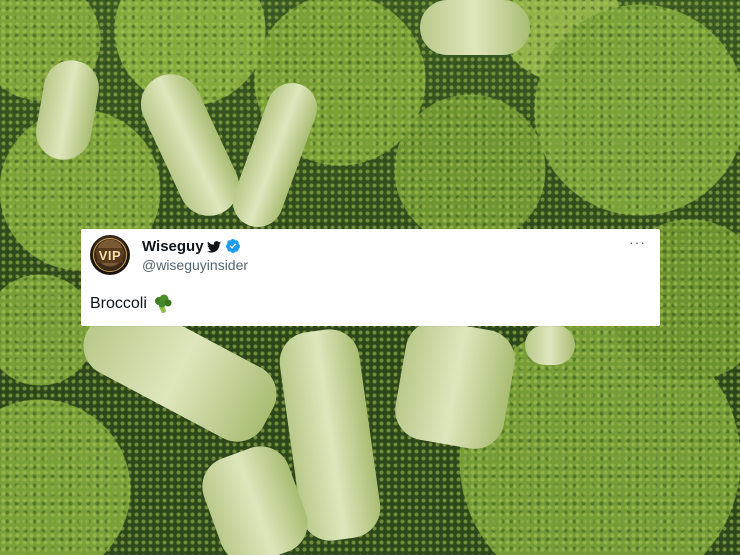 This screenshot has width=740, height=555. What do you see at coordinates (233, 246) in the screenshot?
I see `verified-badge-icon` at bounding box center [233, 246].